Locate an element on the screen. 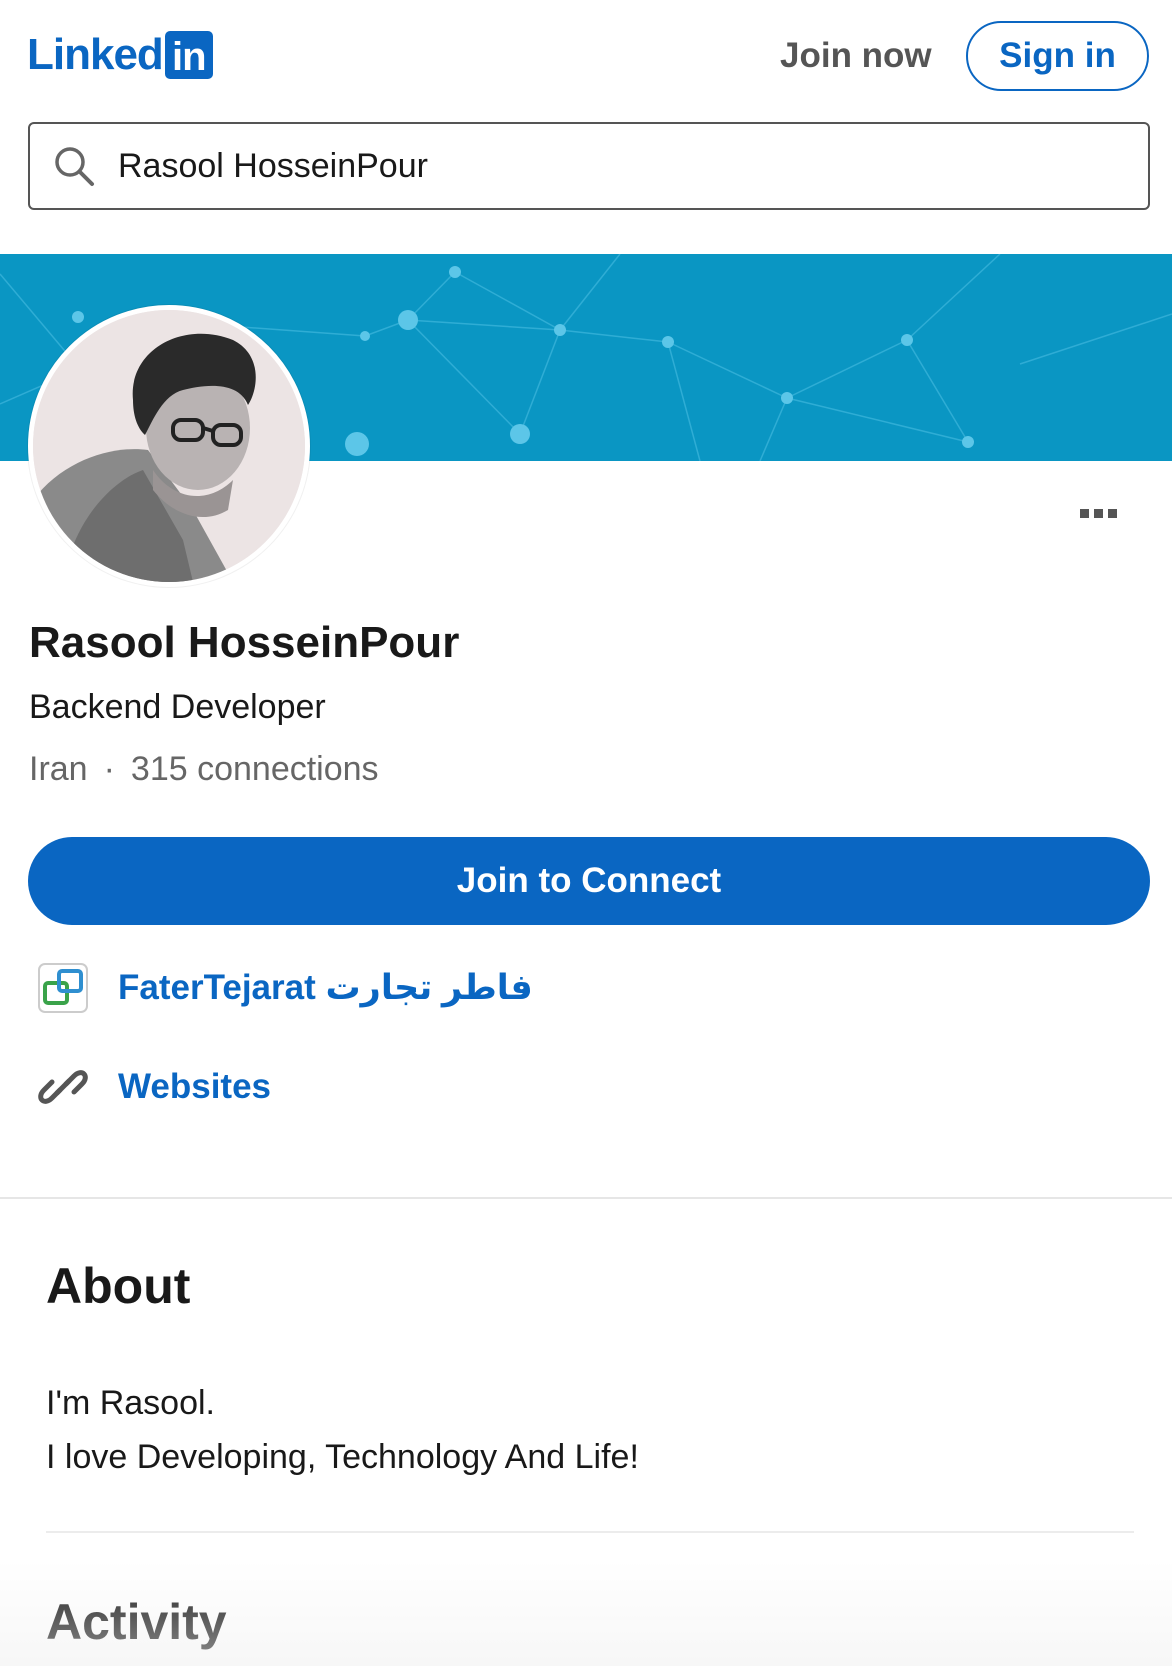 The width and height of the screenshot is (1172, 1666). activity-heading: Activity is located at coordinates (136, 1622).